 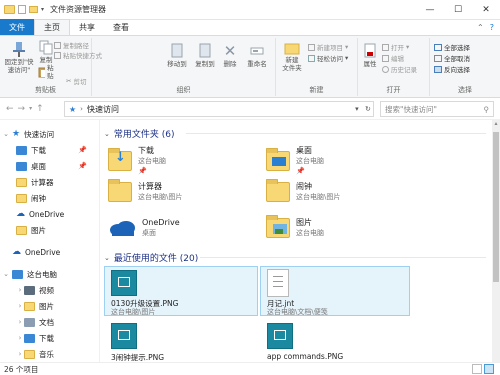 I want to click on scroll-up-arrow-icon: ▴, so click(x=496, y=124).